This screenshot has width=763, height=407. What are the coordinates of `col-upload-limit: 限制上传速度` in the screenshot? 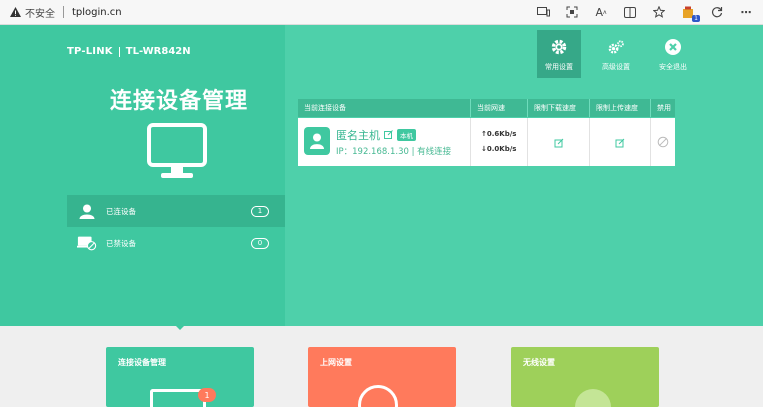 It's located at (620, 108).